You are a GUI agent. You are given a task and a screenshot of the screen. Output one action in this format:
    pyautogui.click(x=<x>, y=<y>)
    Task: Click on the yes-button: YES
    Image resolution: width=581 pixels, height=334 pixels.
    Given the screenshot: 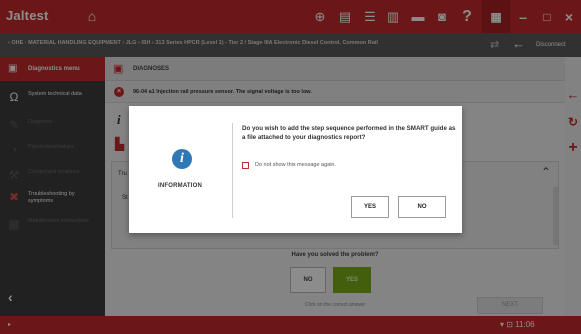 What is the action you would take?
    pyautogui.click(x=370, y=207)
    